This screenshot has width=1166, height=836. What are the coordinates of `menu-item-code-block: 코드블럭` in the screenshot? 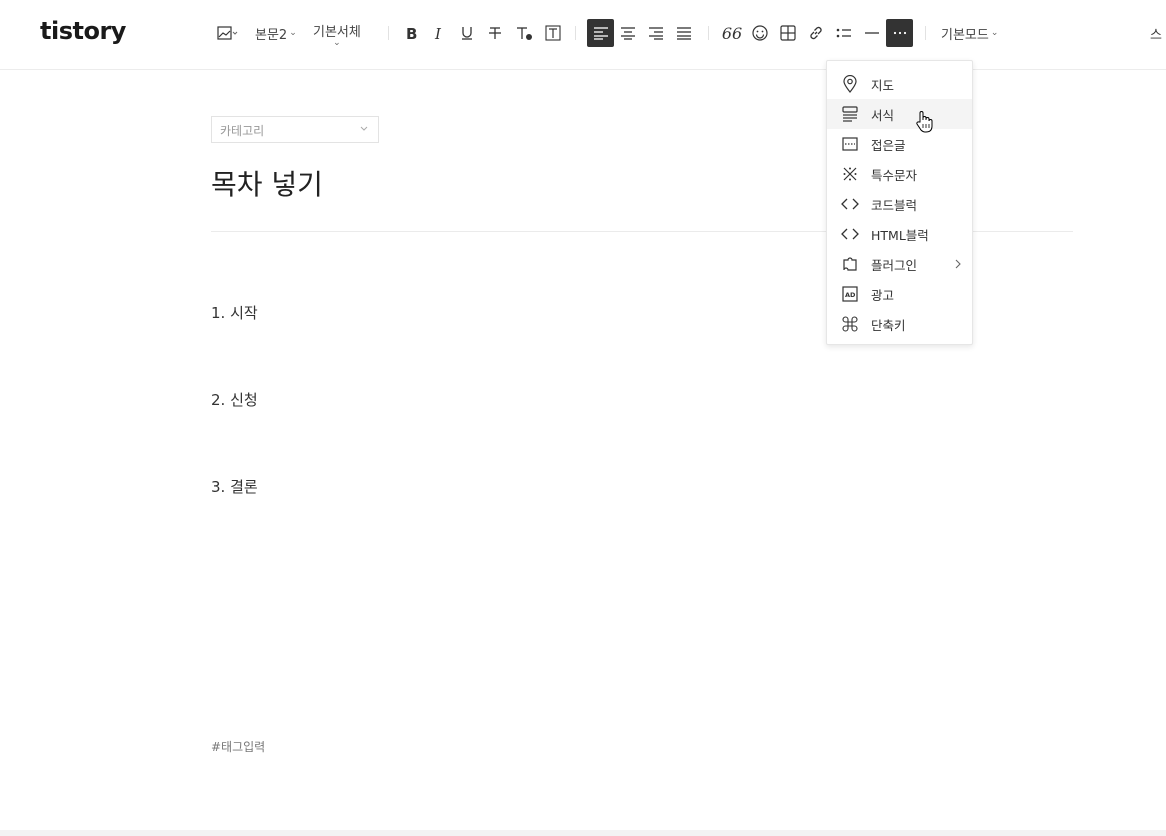 It's located at (899, 204).